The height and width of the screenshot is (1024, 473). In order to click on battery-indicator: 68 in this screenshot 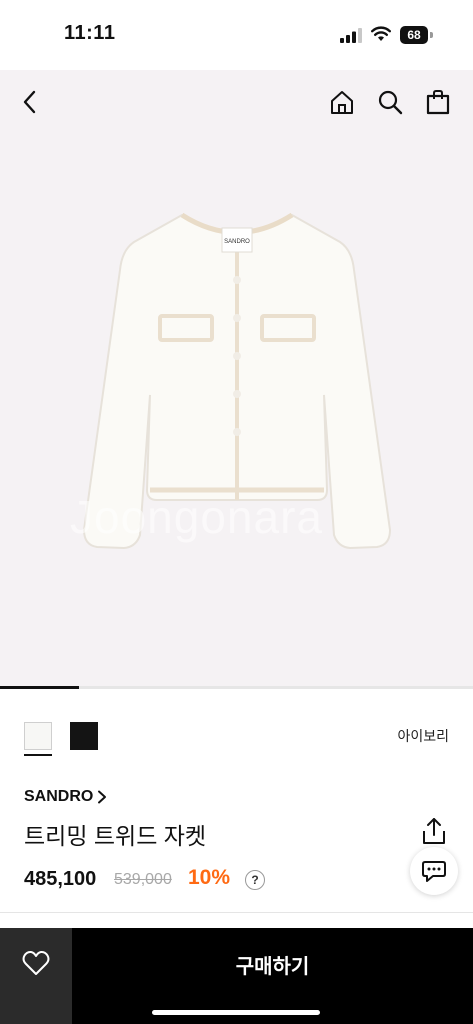, I will do `click(417, 35)`.